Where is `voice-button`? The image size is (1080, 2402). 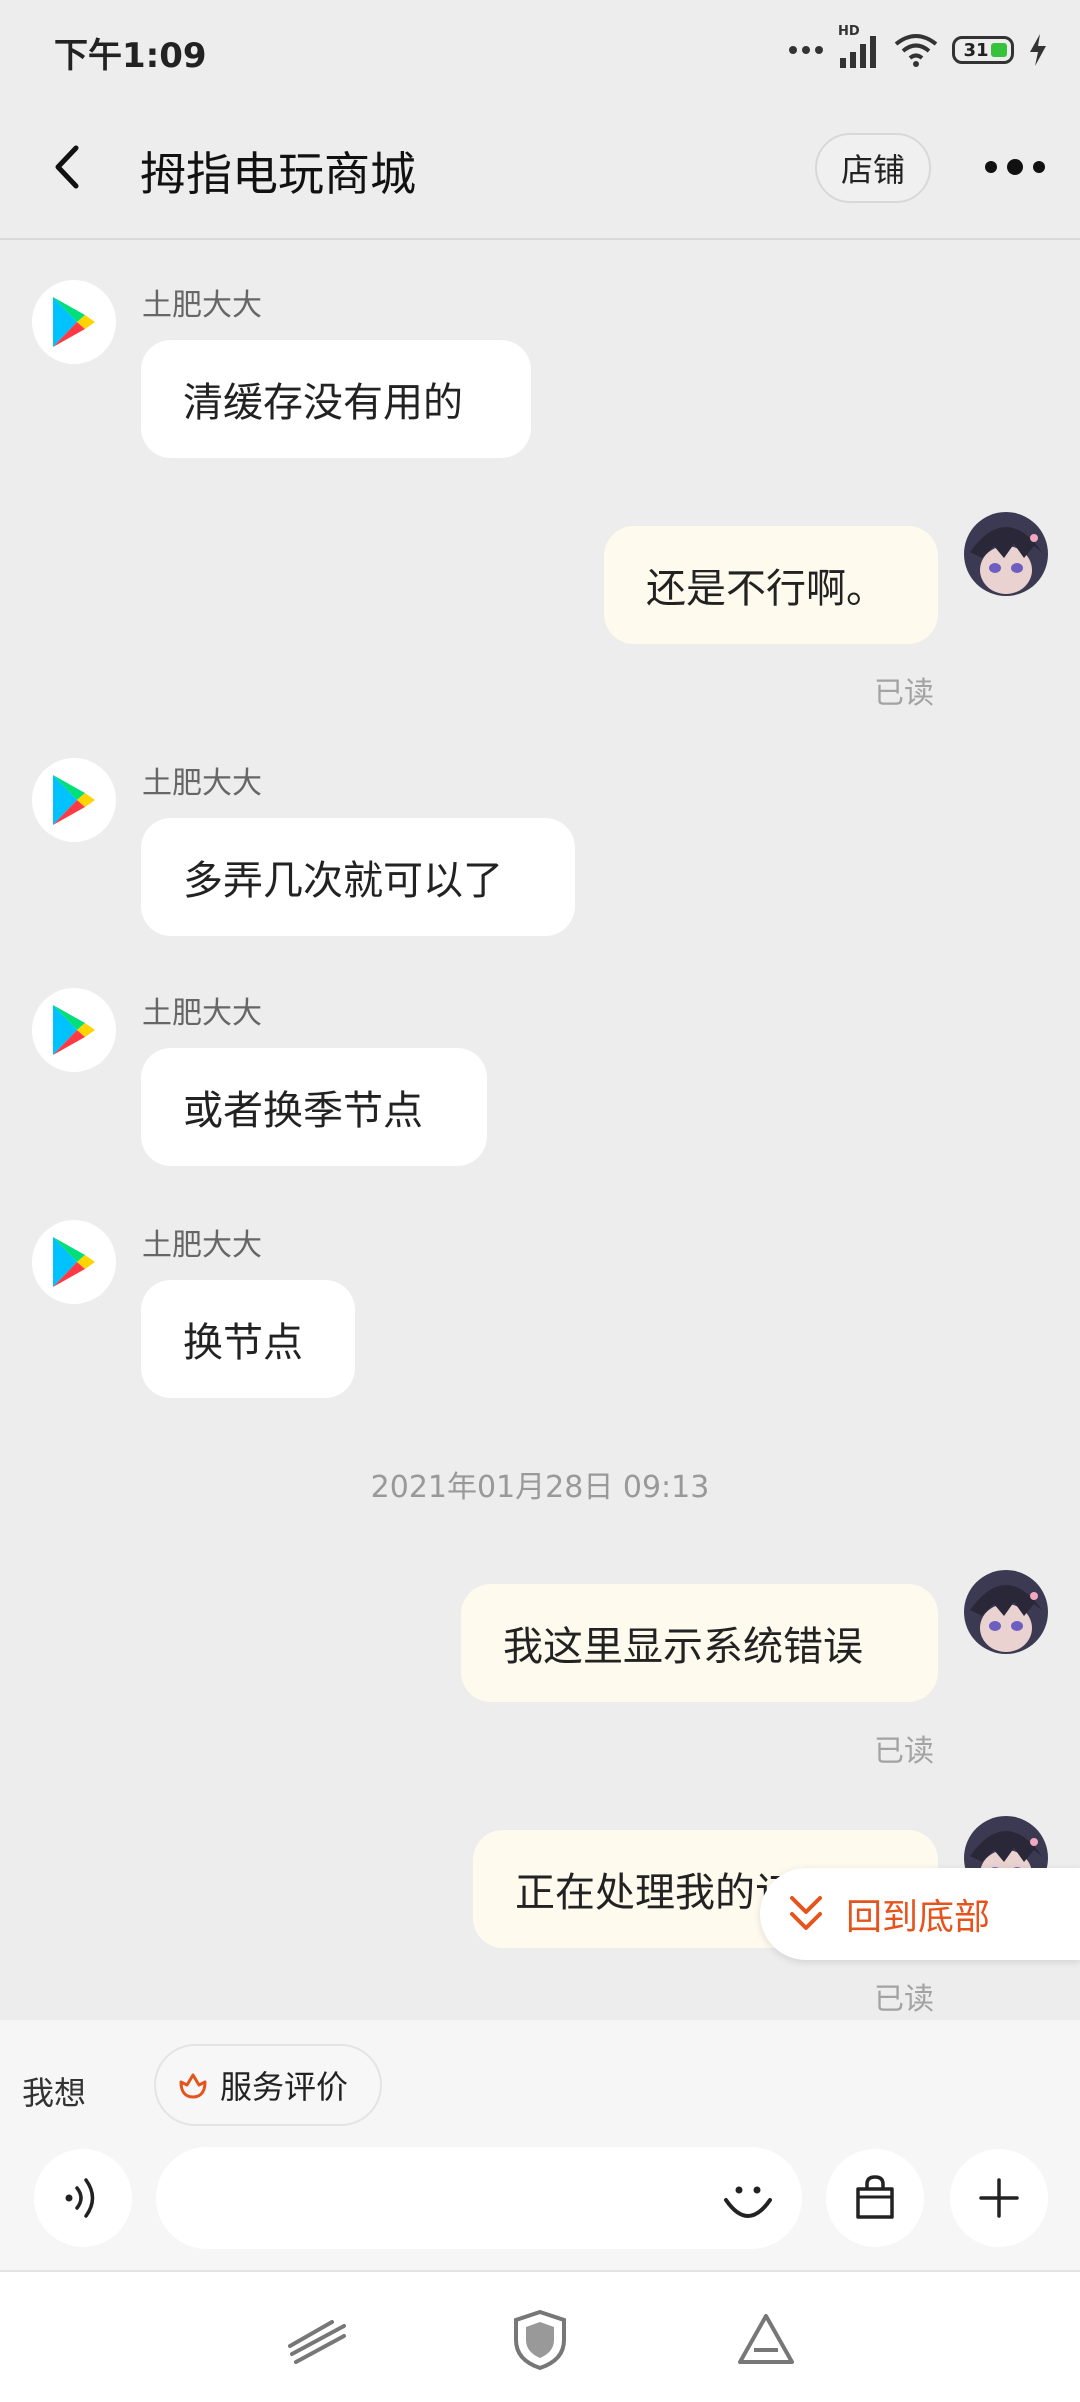 voice-button is located at coordinates (83, 2198).